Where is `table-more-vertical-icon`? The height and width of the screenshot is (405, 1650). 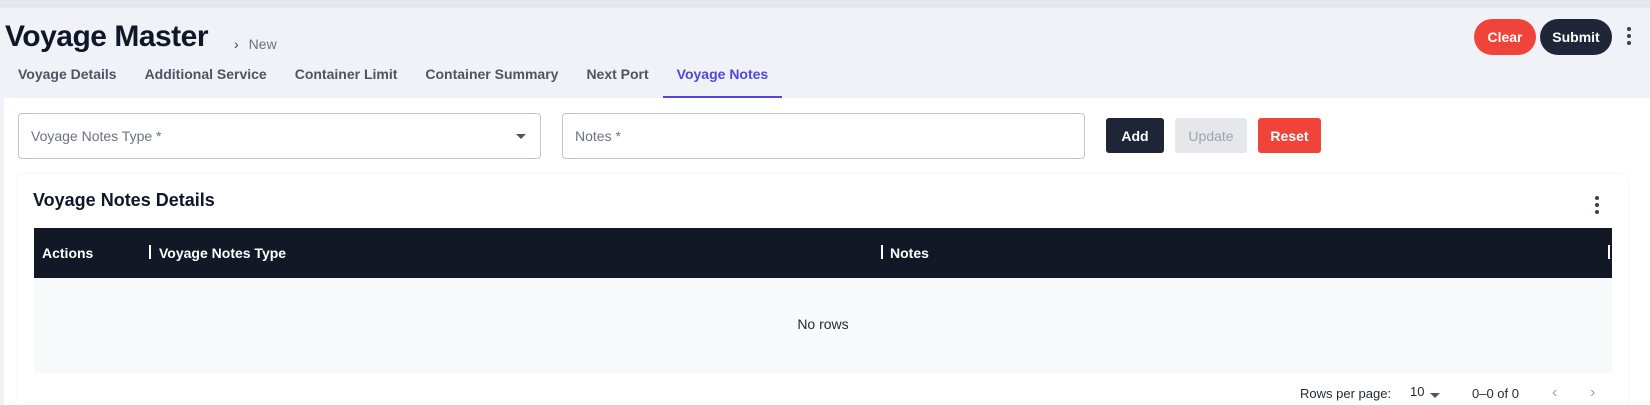 table-more-vertical-icon is located at coordinates (1597, 205).